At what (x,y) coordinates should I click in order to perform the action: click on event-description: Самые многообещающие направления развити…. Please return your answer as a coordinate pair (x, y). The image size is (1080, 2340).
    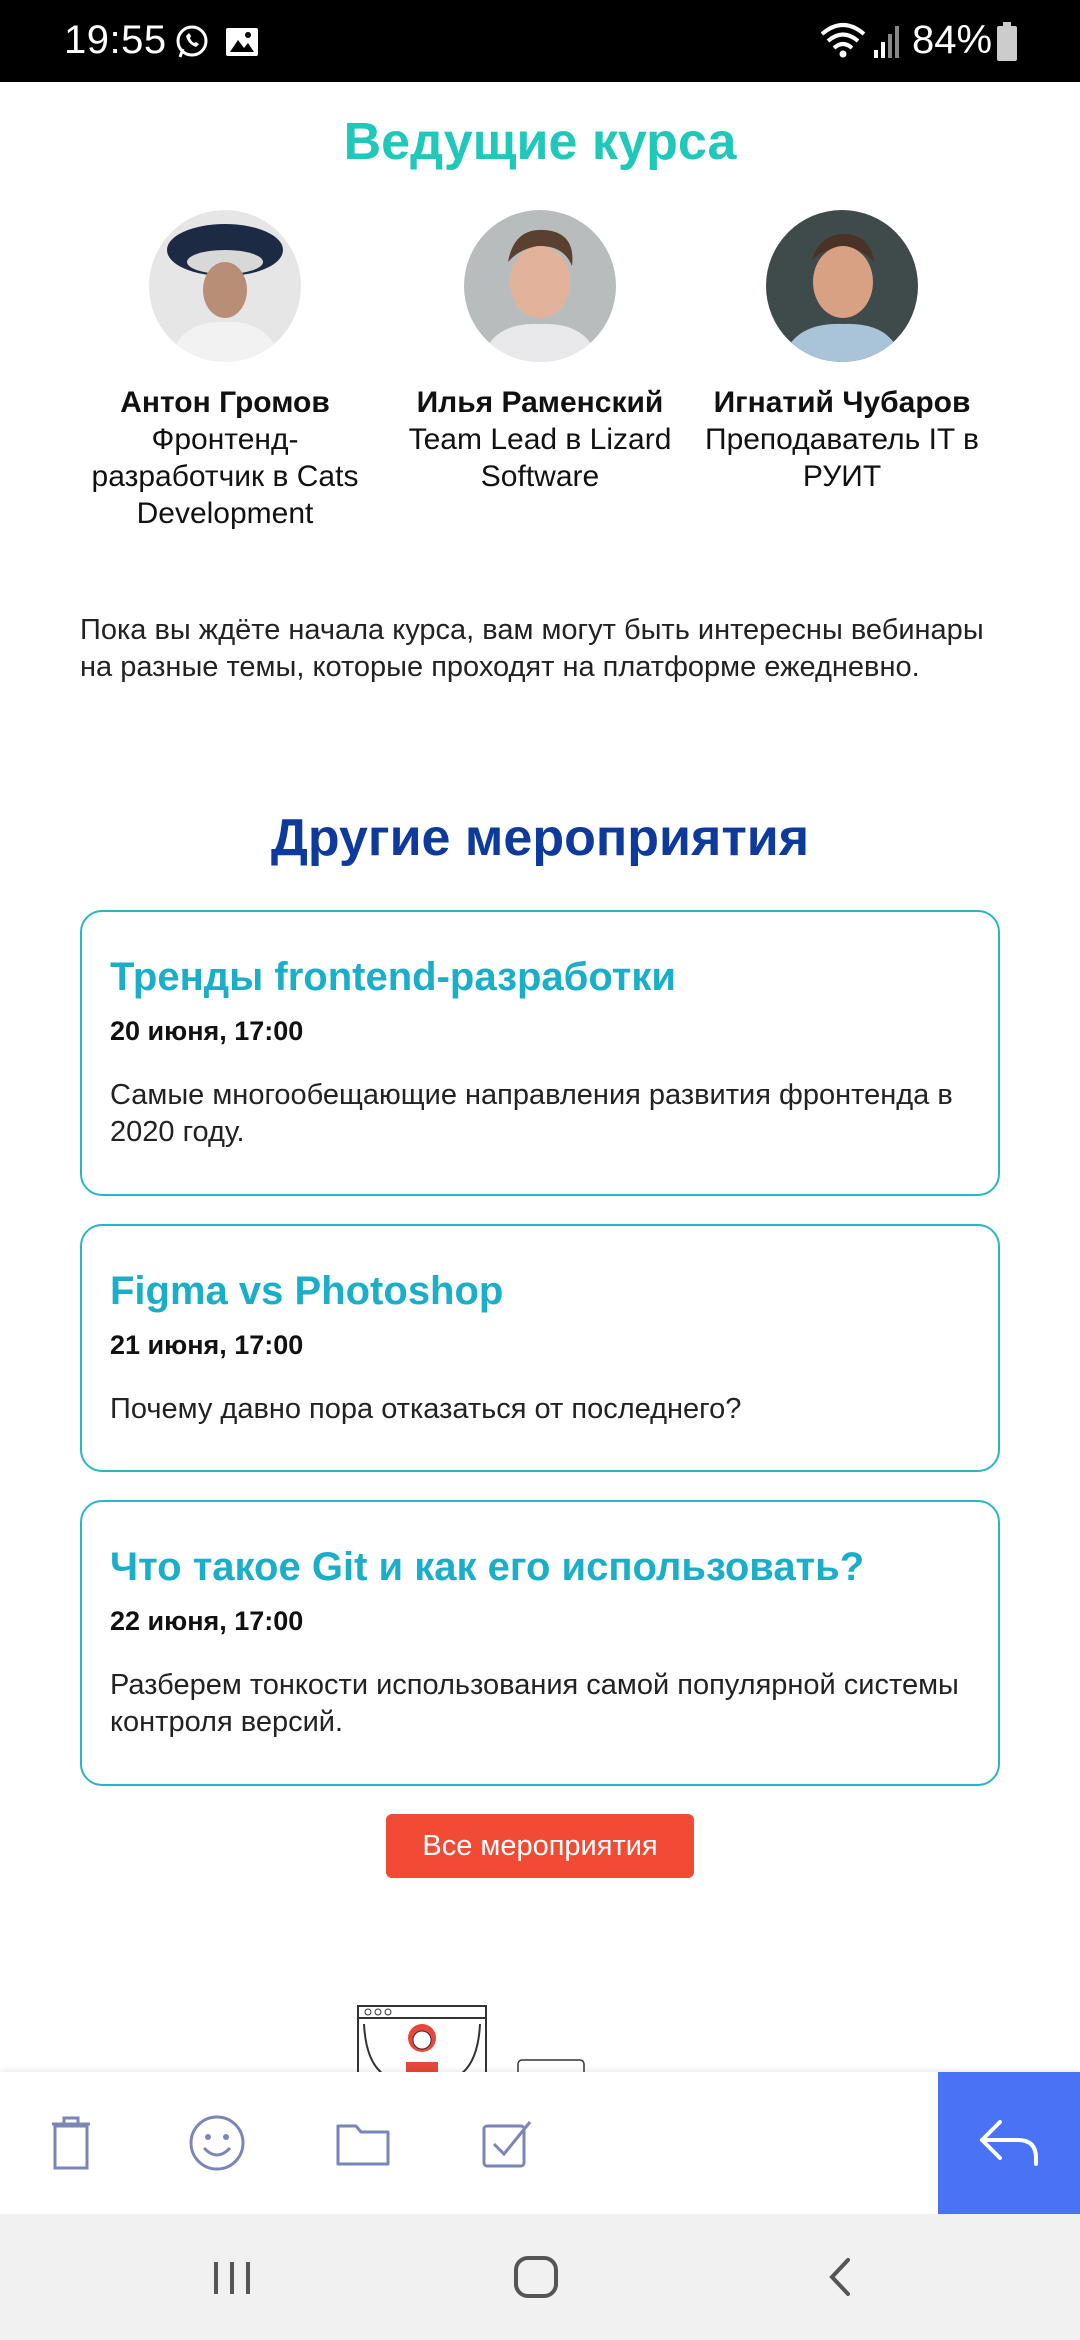
    Looking at the image, I should click on (531, 1113).